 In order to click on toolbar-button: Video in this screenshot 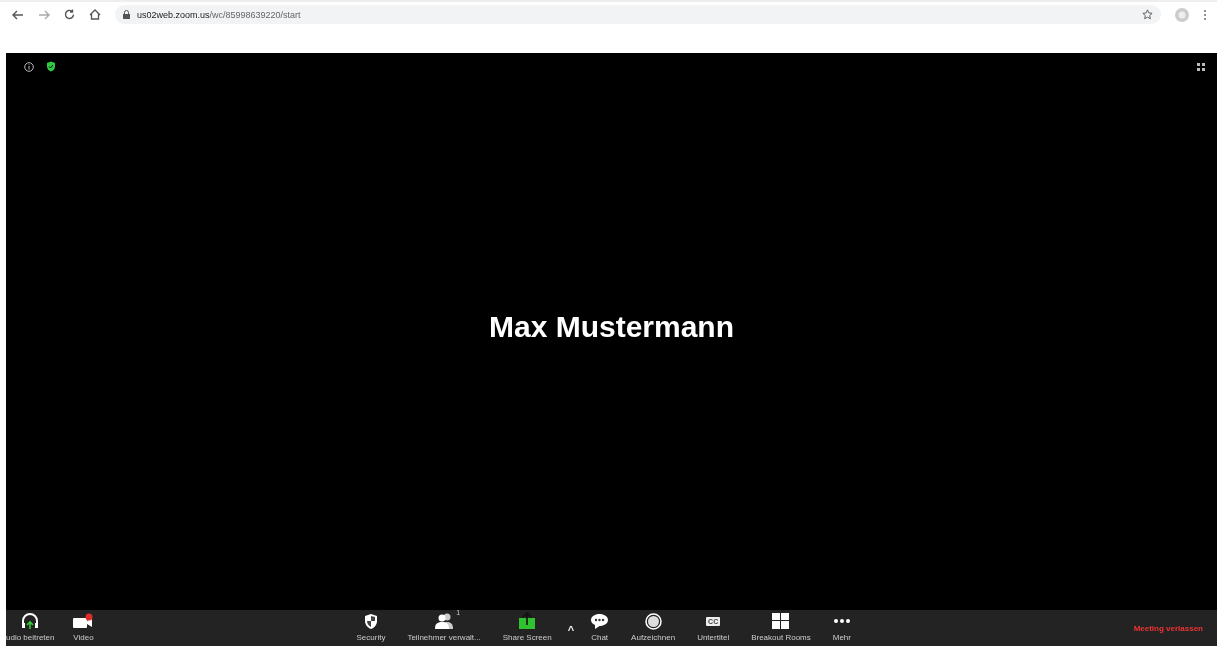, I will do `click(83, 628)`.